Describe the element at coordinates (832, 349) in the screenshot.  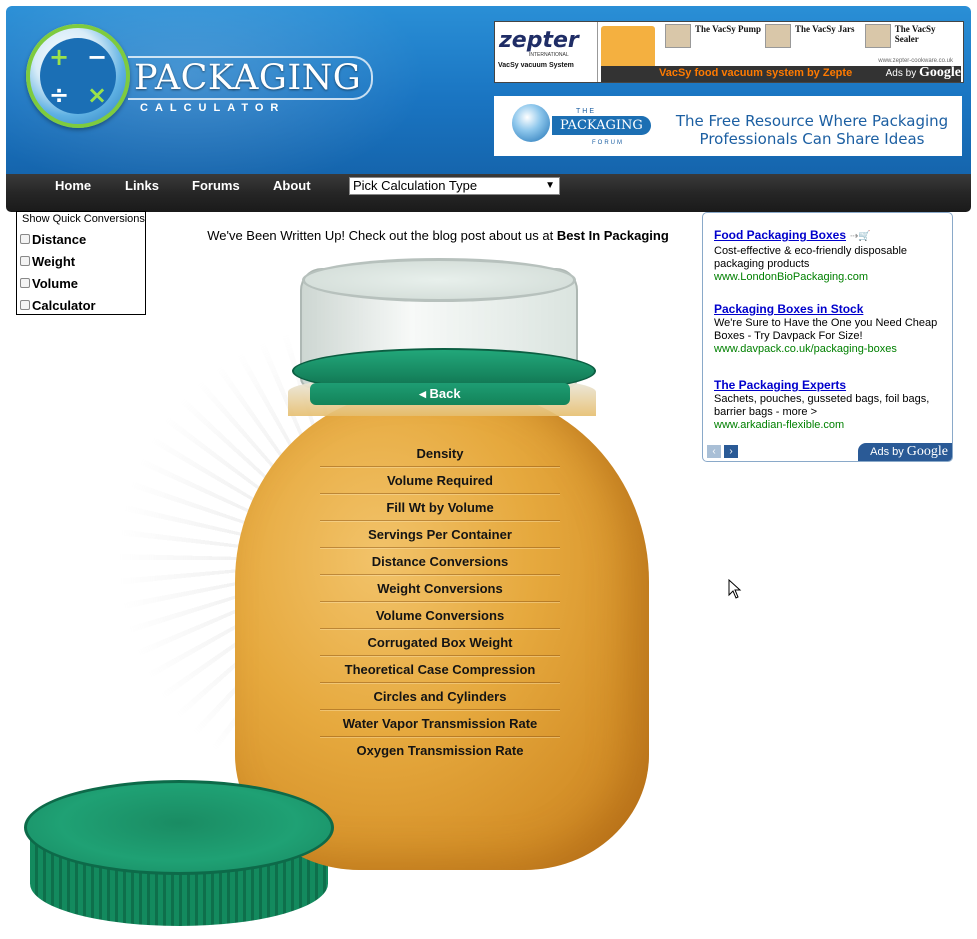
I see `ad-url: www.davpack.co.uk/packaging-boxes` at that location.